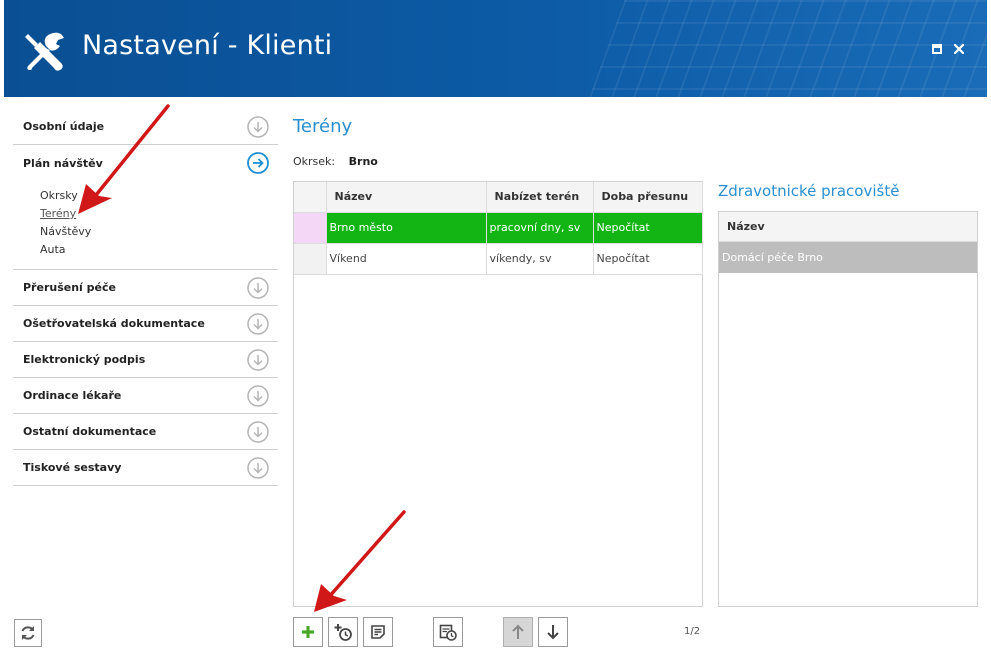 This screenshot has width=991, height=658. I want to click on nav-item-other-docs: Ostatní dokumentace, so click(145, 432).